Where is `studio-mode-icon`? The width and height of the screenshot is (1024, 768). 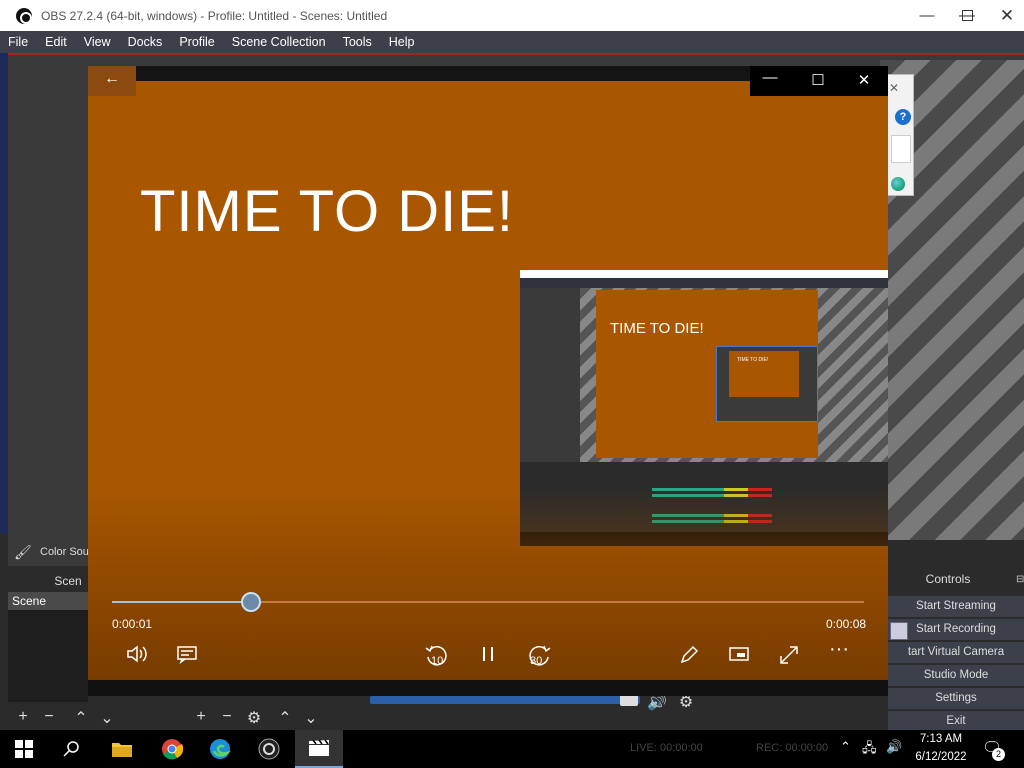
studio-mode-icon is located at coordinates (899, 631).